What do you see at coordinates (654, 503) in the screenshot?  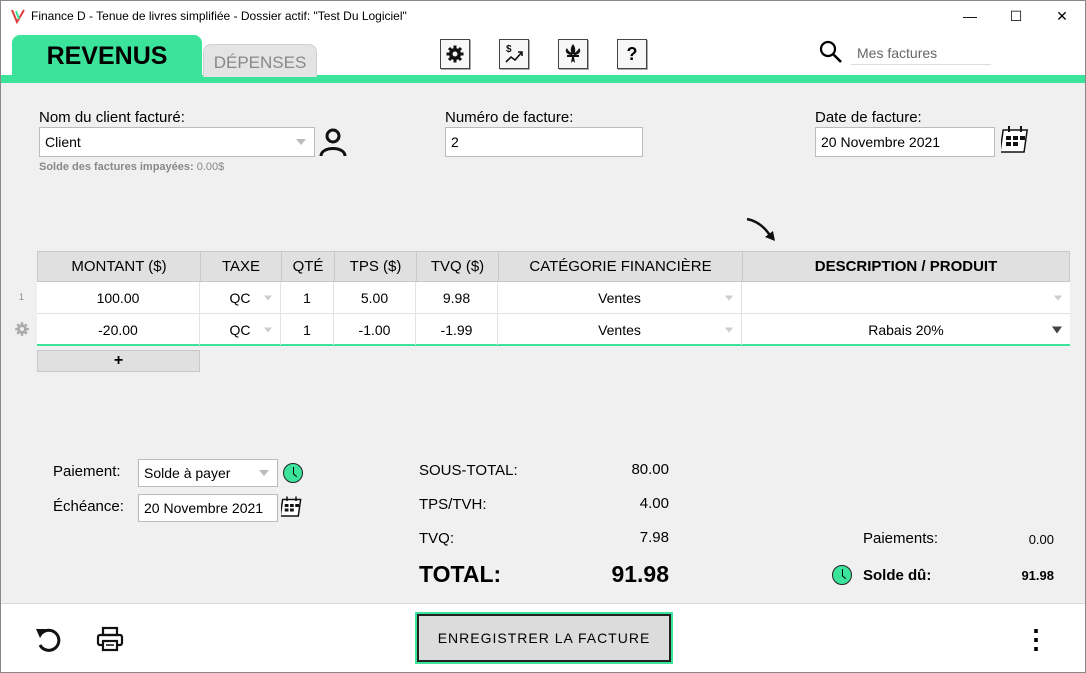 I see `tps-value: 4.00` at bounding box center [654, 503].